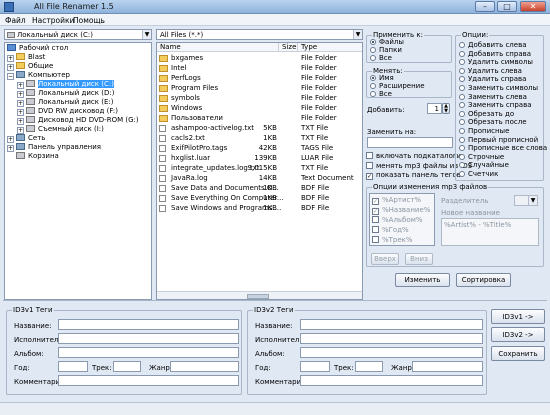 This screenshot has height=415, width=550. Describe the element at coordinates (309, 47) in the screenshot. I see `column-header-type: Type` at that location.